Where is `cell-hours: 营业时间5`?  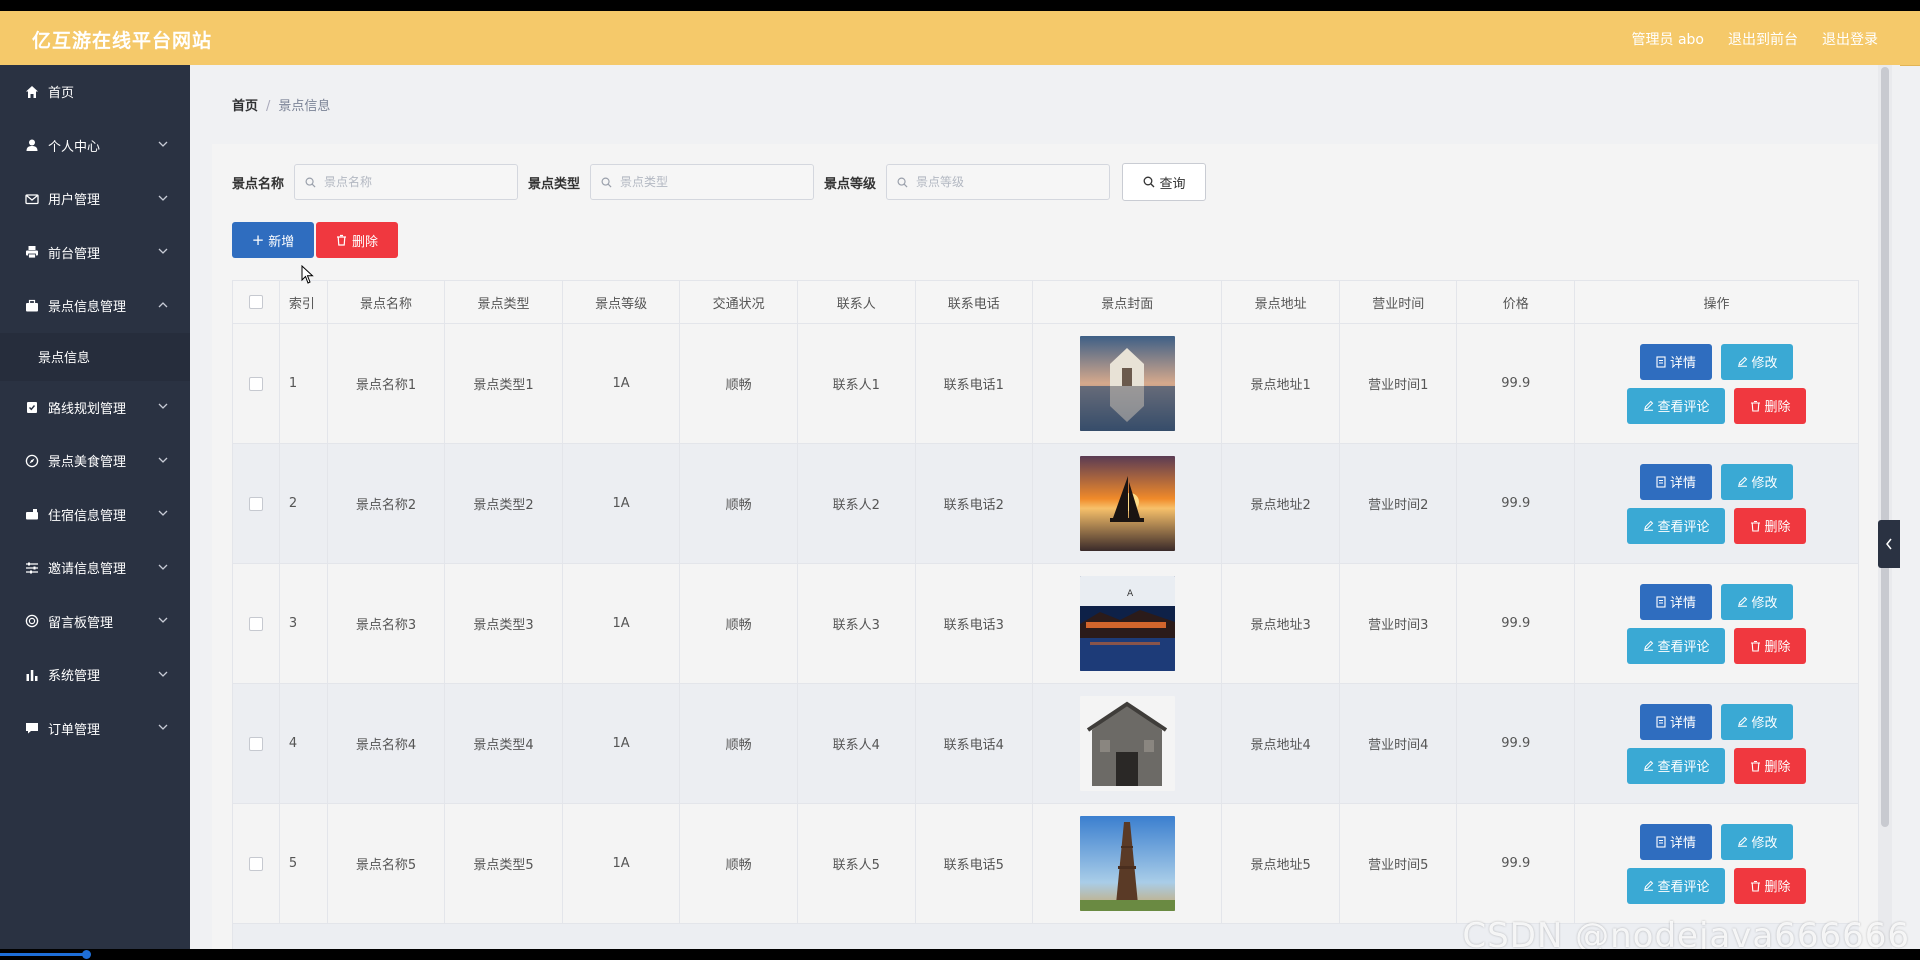
cell-hours: 营业时间5 is located at coordinates (1399, 863).